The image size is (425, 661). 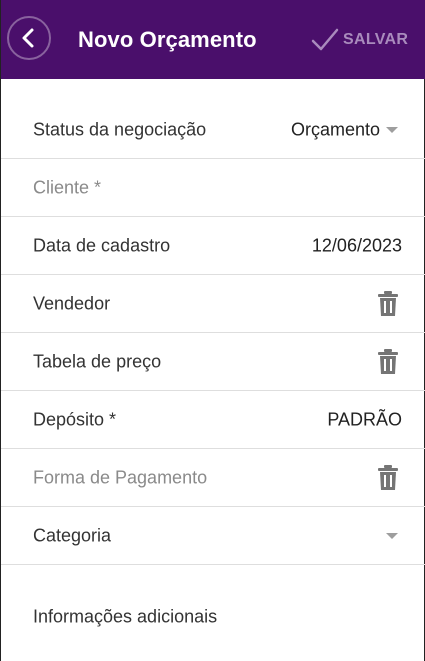 I want to click on data-cadastro-label: Data de cadastro, so click(x=102, y=245).